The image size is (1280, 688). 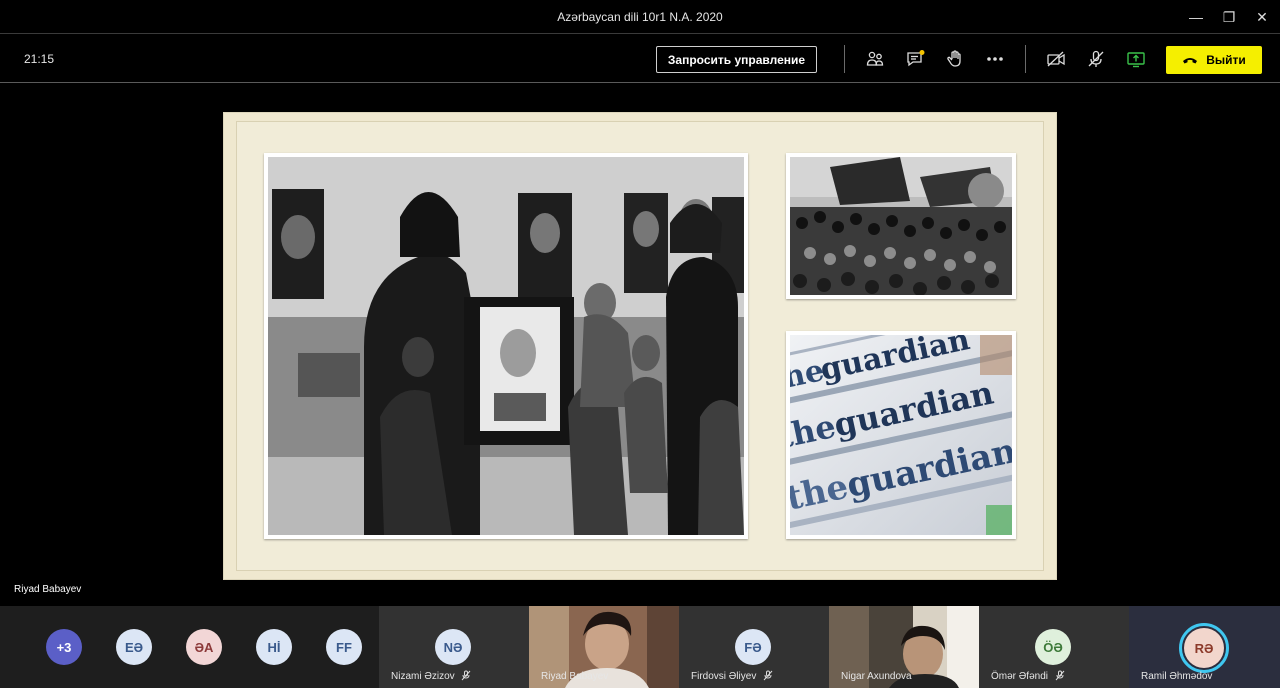 I want to click on raise-hand-icon, so click(x=955, y=59).